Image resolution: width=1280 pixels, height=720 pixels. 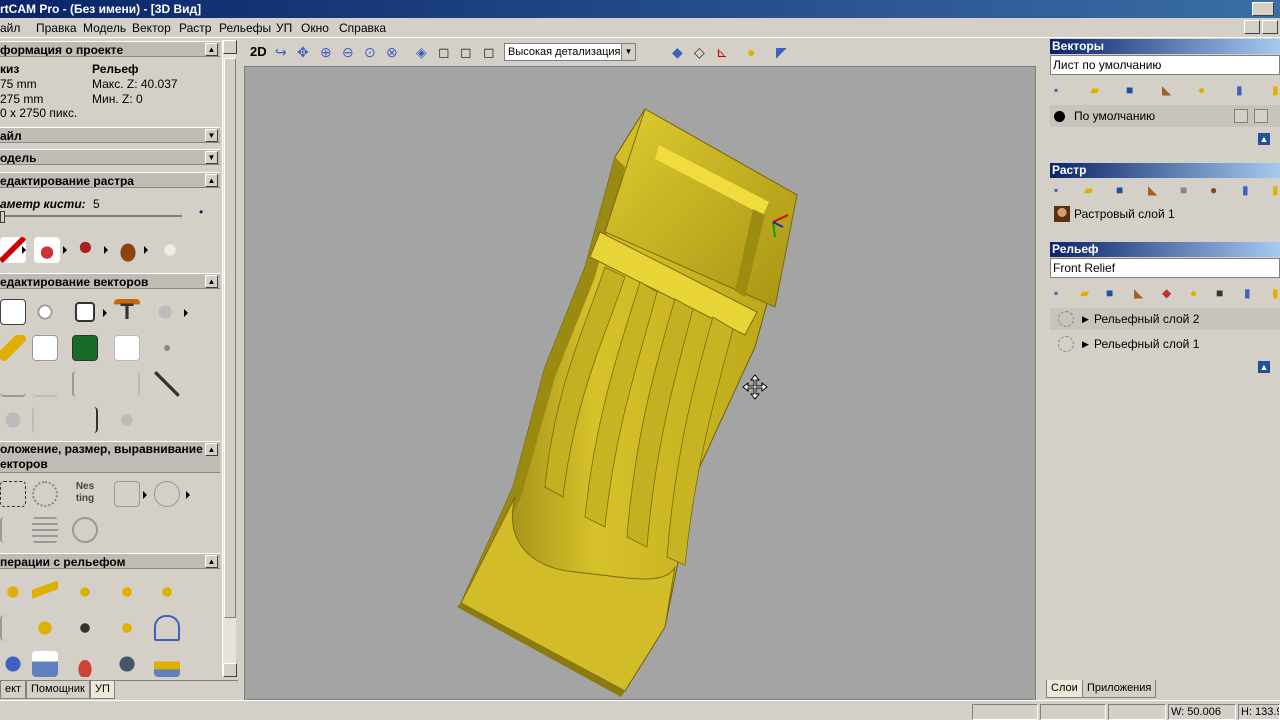 I want to click on lines-icon, so click(x=45, y=530).